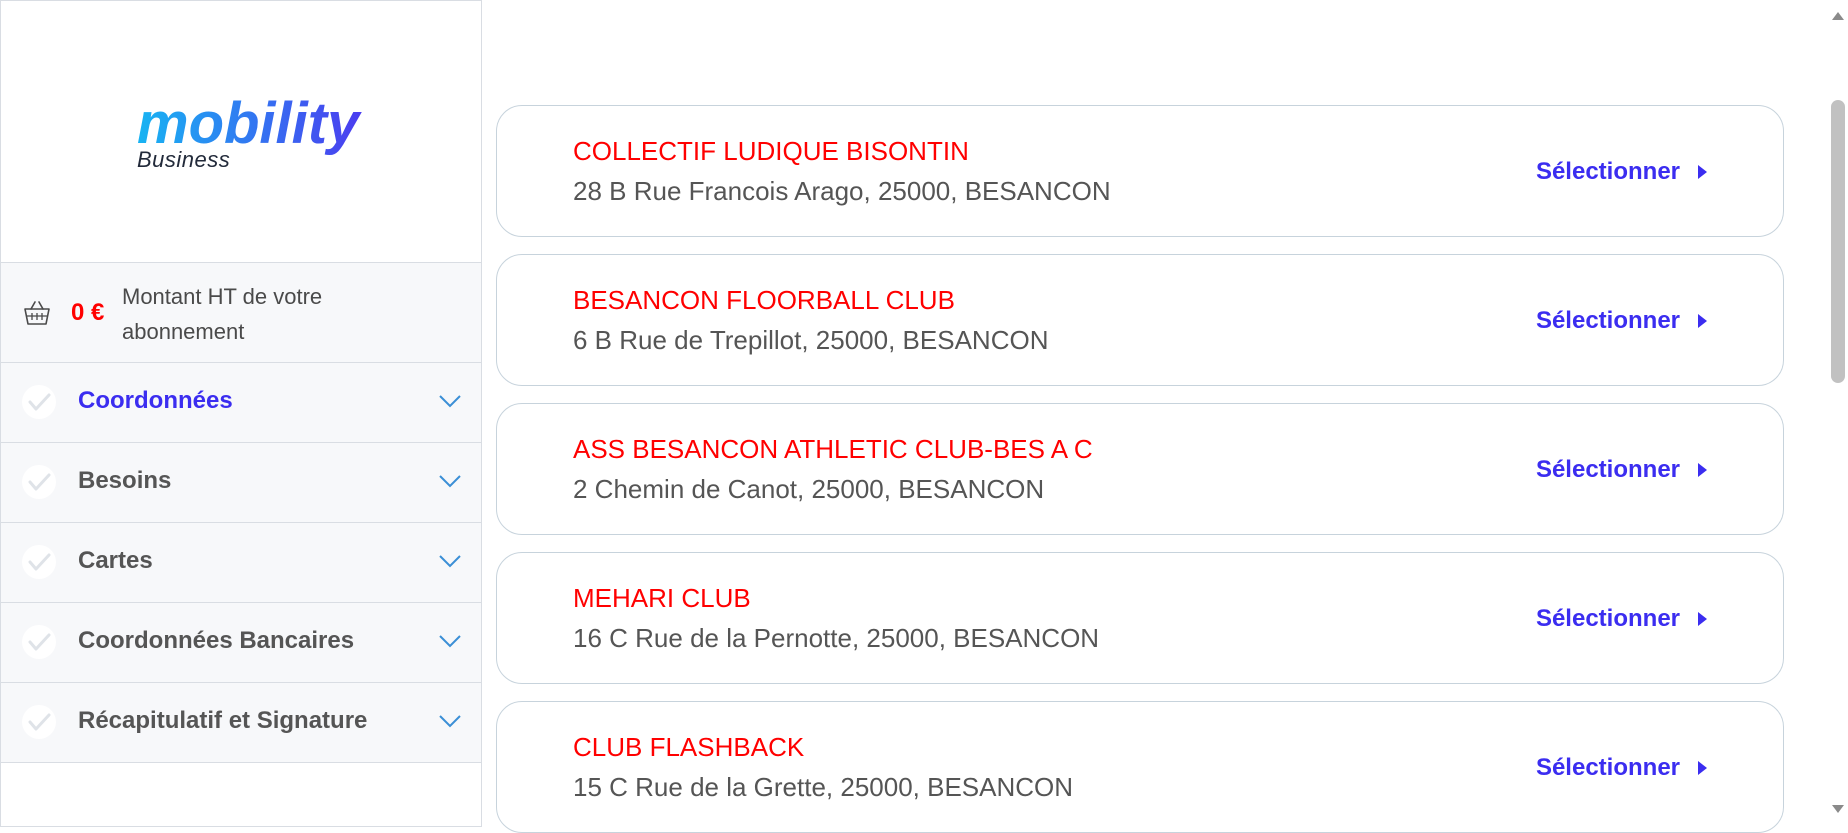 This screenshot has width=1848, height=833. I want to click on step-coordonnees-bancaires: Coordonnées Bancaires, so click(241, 643).